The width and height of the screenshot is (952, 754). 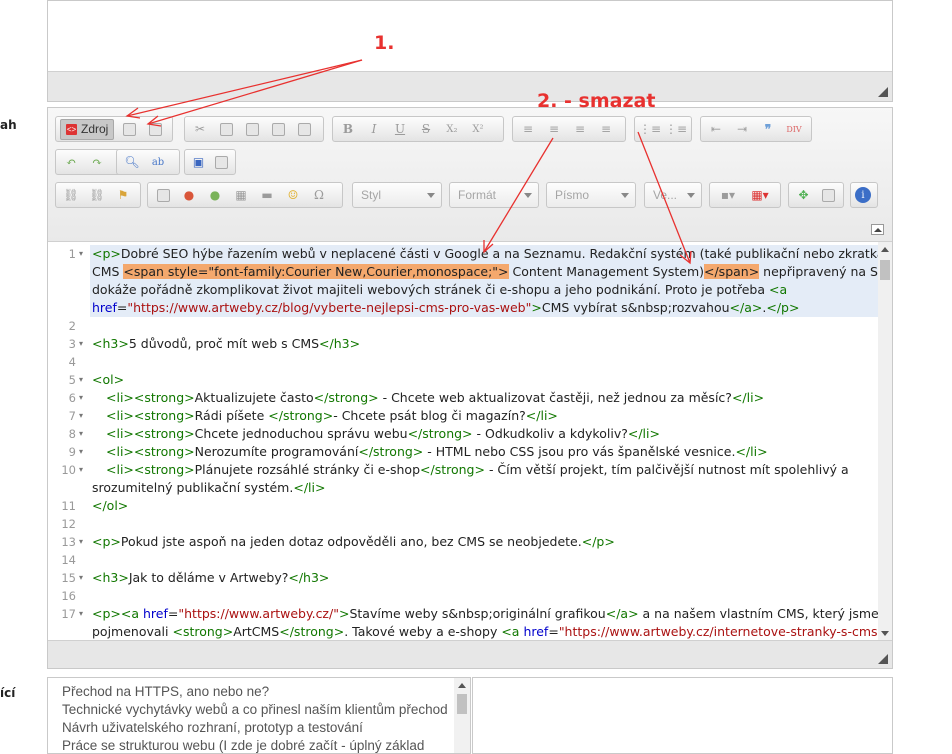 I want to click on maximize-icon: ✥, so click(x=803, y=195).